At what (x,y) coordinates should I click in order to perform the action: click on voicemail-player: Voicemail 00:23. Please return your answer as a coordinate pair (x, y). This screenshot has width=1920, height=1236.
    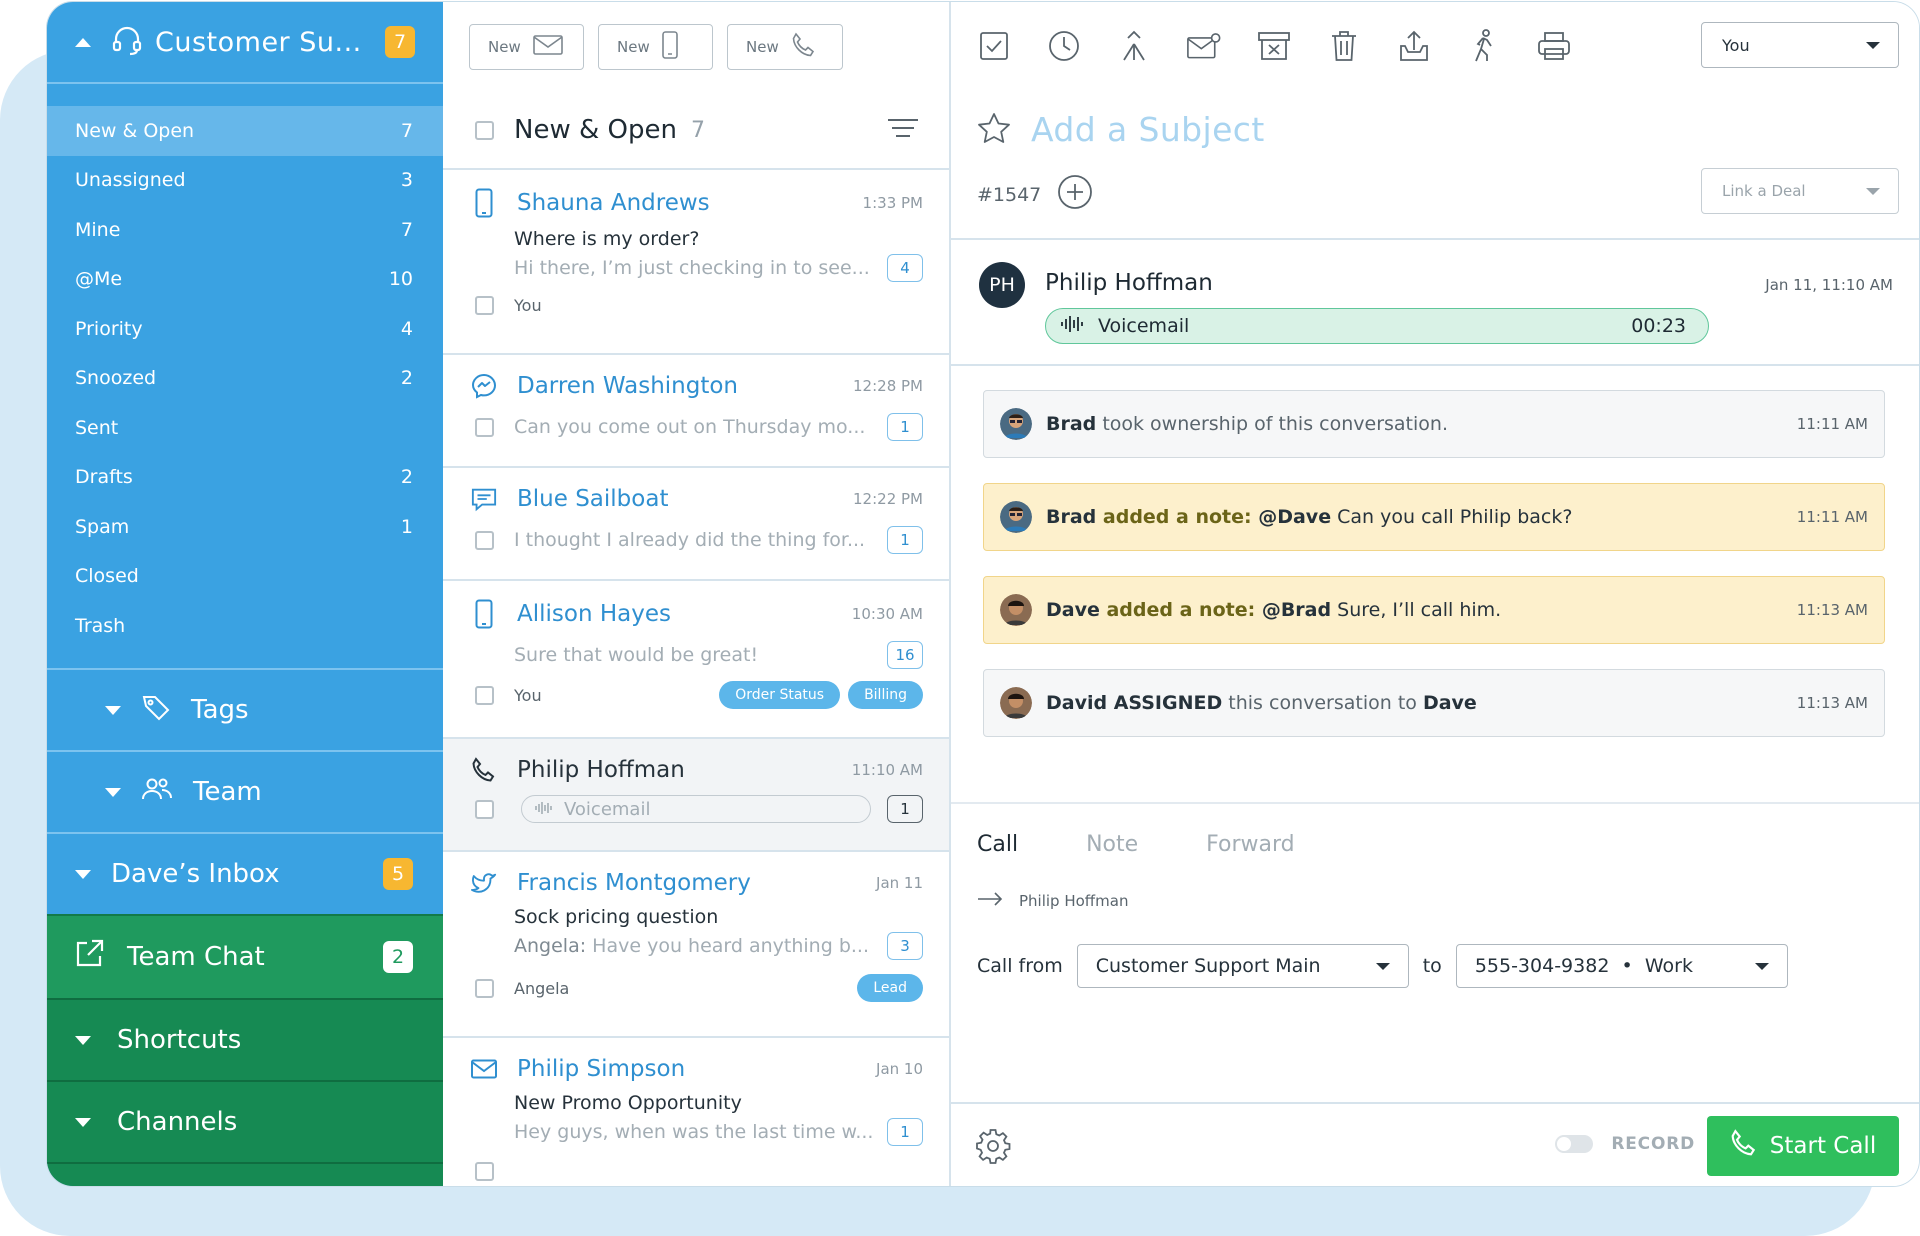
    Looking at the image, I should click on (1377, 326).